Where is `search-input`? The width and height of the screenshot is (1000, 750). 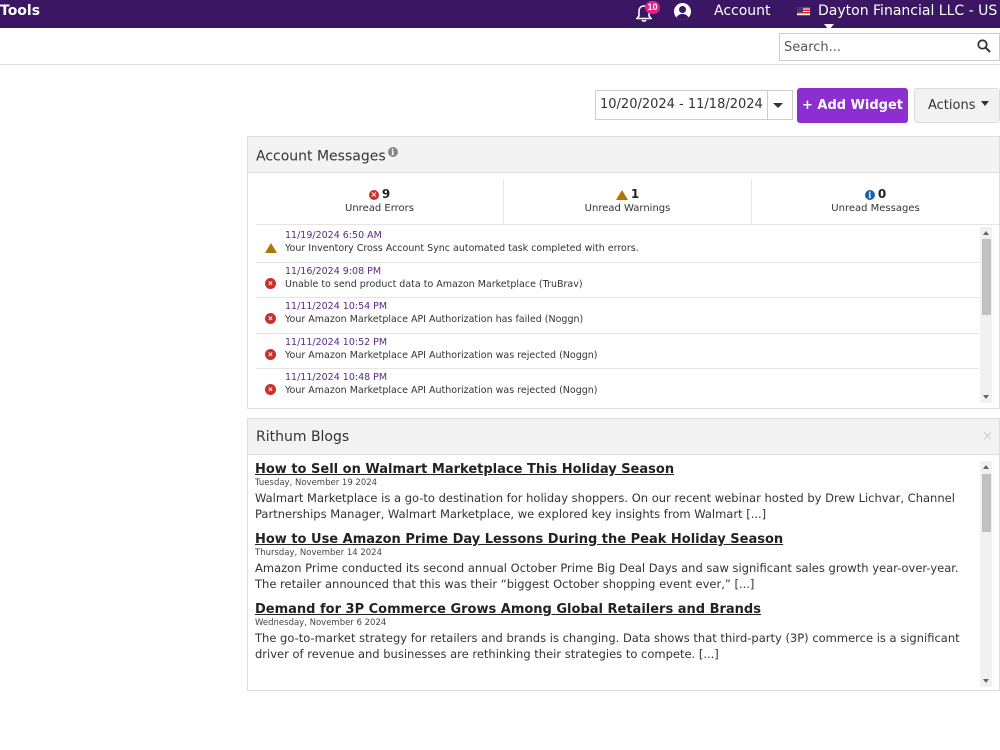 search-input is located at coordinates (875, 47).